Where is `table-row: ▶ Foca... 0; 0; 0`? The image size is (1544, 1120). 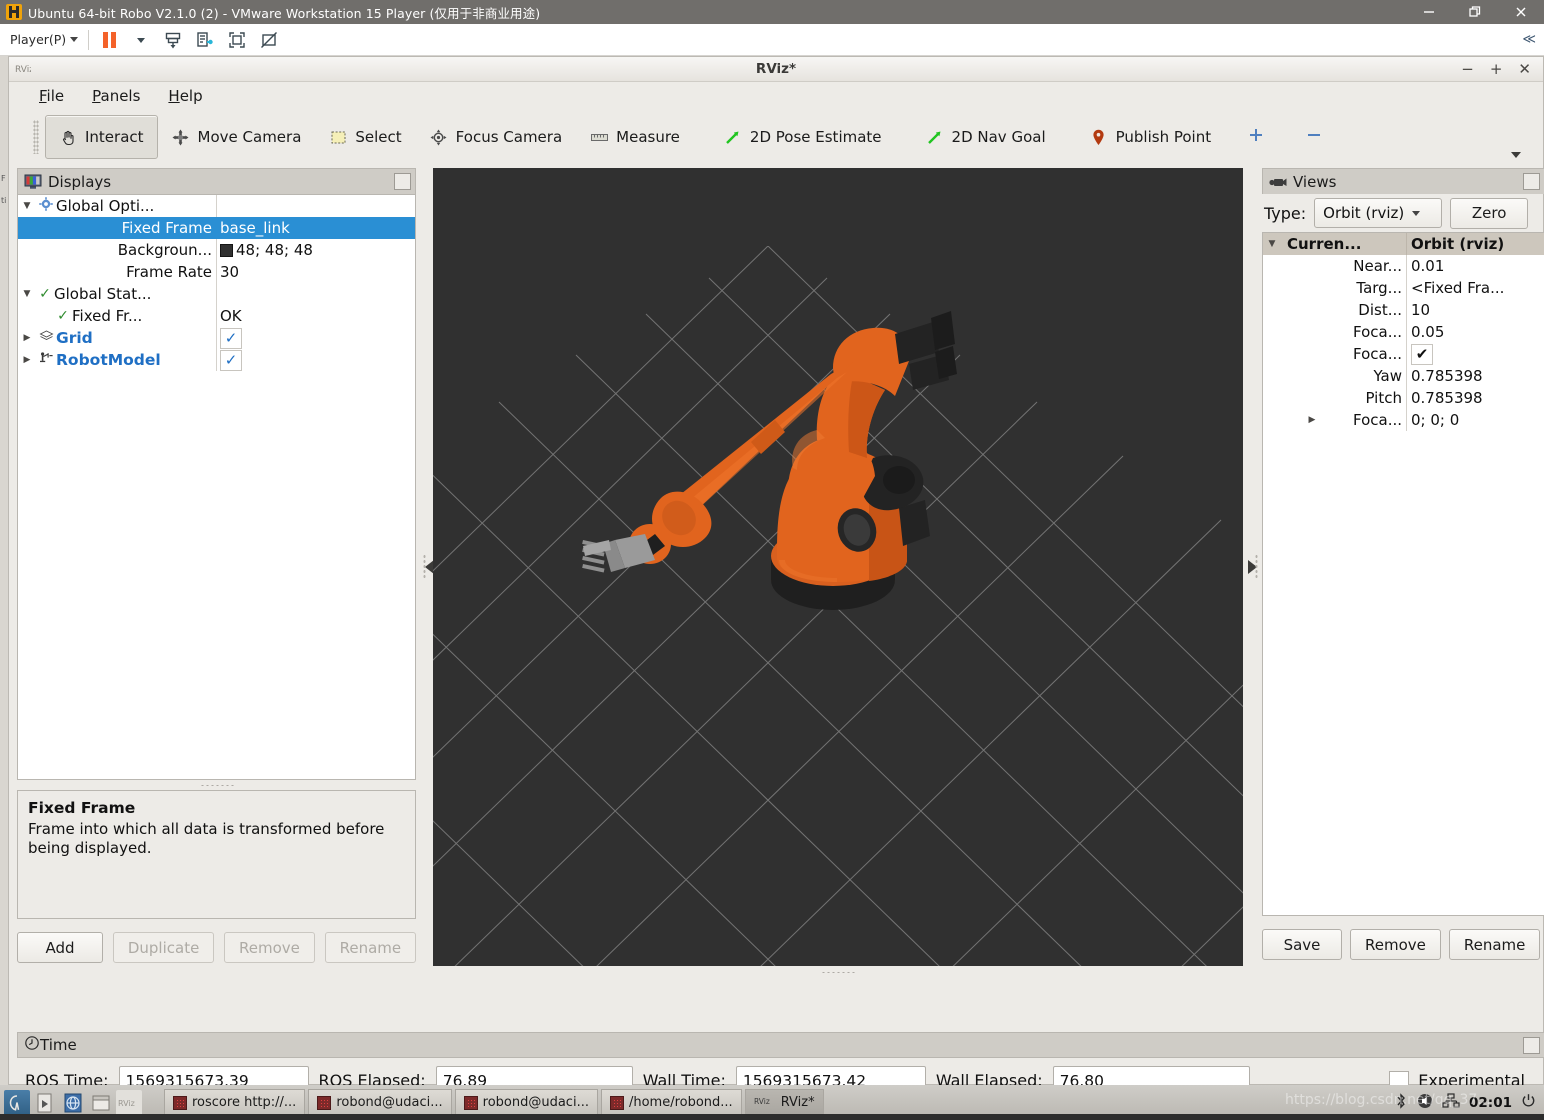 table-row: ▶ Foca... 0; 0; 0 is located at coordinates (1403, 420).